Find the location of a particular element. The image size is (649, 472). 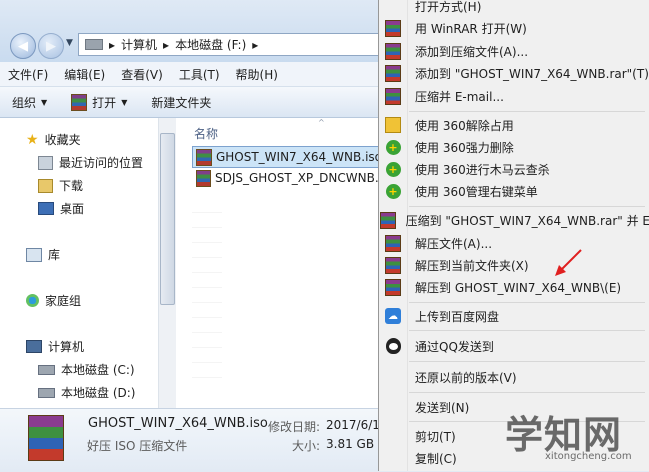

new-folder-label: 新建文件夹 is located at coordinates (181, 102).